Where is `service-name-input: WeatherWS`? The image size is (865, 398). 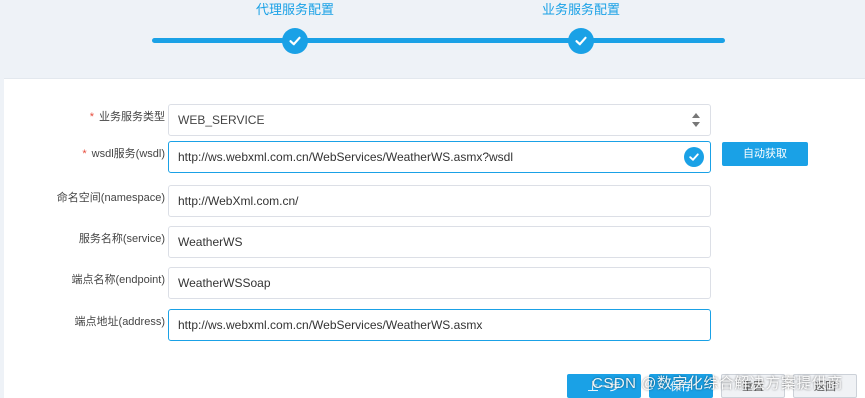
service-name-input: WeatherWS is located at coordinates (439, 242).